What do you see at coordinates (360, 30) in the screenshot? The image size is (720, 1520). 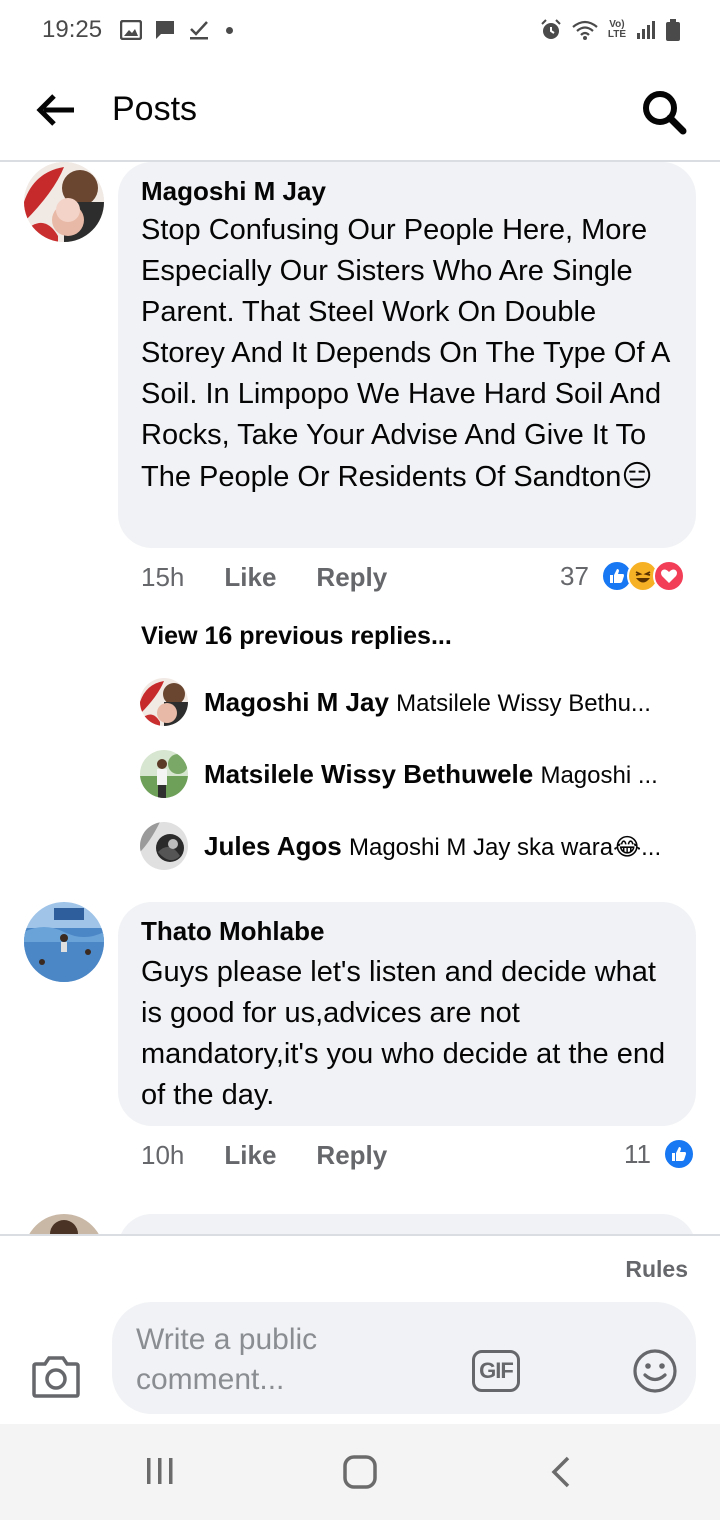 I see `status-bar: 19:25 Vo) LTE` at bounding box center [360, 30].